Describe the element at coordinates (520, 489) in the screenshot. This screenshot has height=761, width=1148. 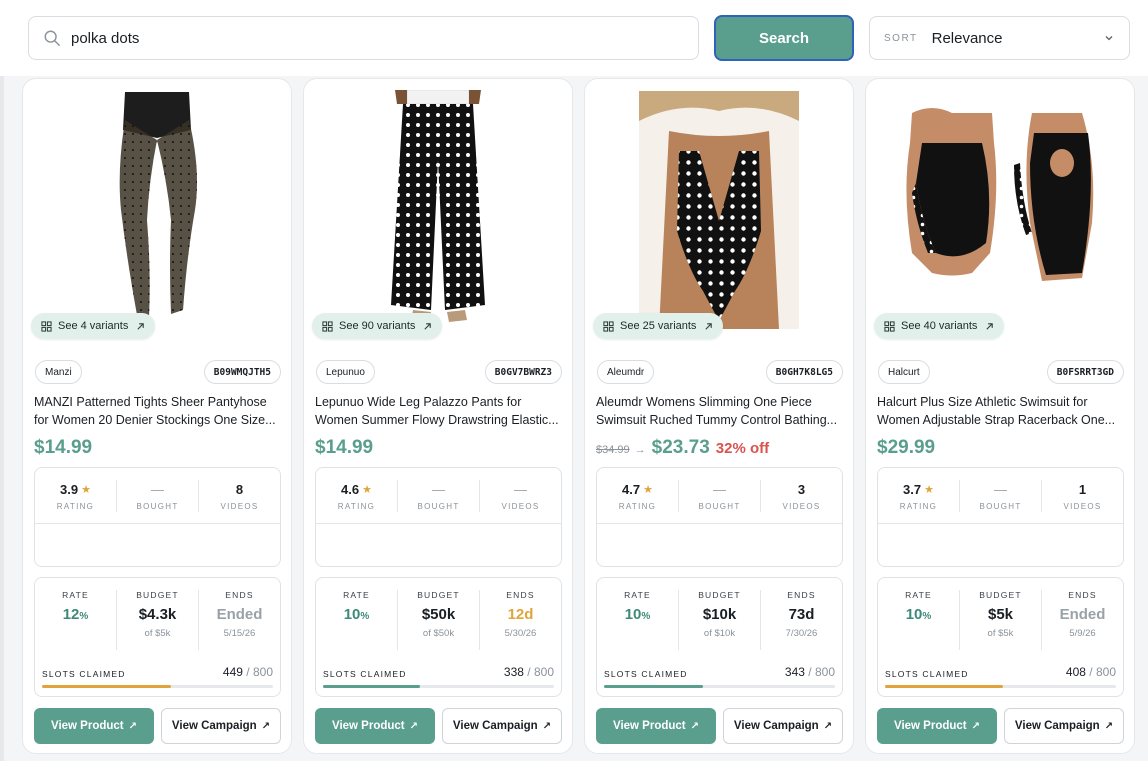
I see `videos-value: —` at that location.